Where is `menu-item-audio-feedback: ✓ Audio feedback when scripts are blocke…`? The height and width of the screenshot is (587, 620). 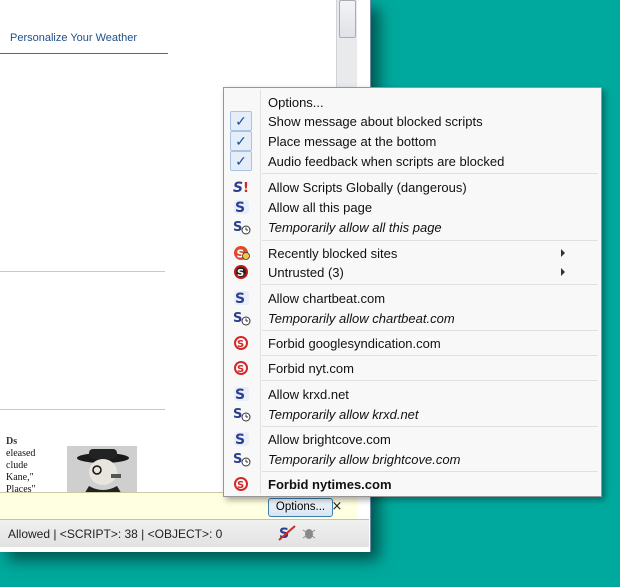
menu-item-audio-feedback: ✓ Audio feedback when scripts are blocke… is located at coordinates (412, 161).